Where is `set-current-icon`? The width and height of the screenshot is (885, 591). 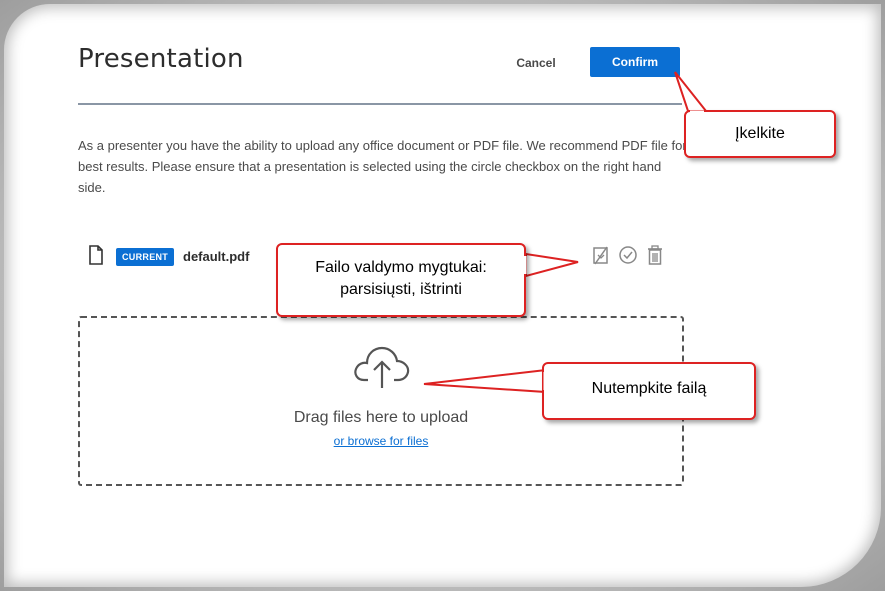 set-current-icon is located at coordinates (628, 257).